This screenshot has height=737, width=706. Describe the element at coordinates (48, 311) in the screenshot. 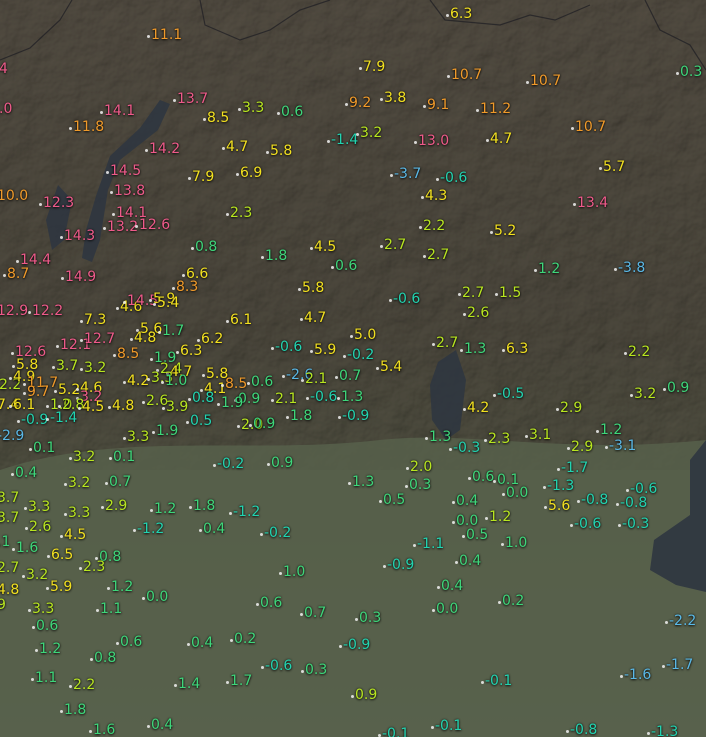

I see `station-temperature-label: 12.2` at that location.